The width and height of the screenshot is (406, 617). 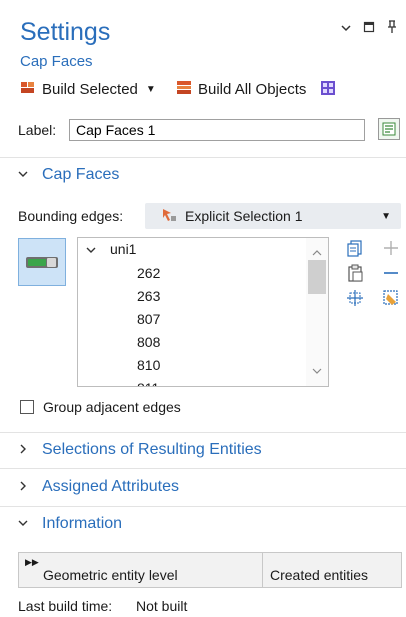 I want to click on build-all-objects-button: Build All Objects, so click(x=241, y=89).